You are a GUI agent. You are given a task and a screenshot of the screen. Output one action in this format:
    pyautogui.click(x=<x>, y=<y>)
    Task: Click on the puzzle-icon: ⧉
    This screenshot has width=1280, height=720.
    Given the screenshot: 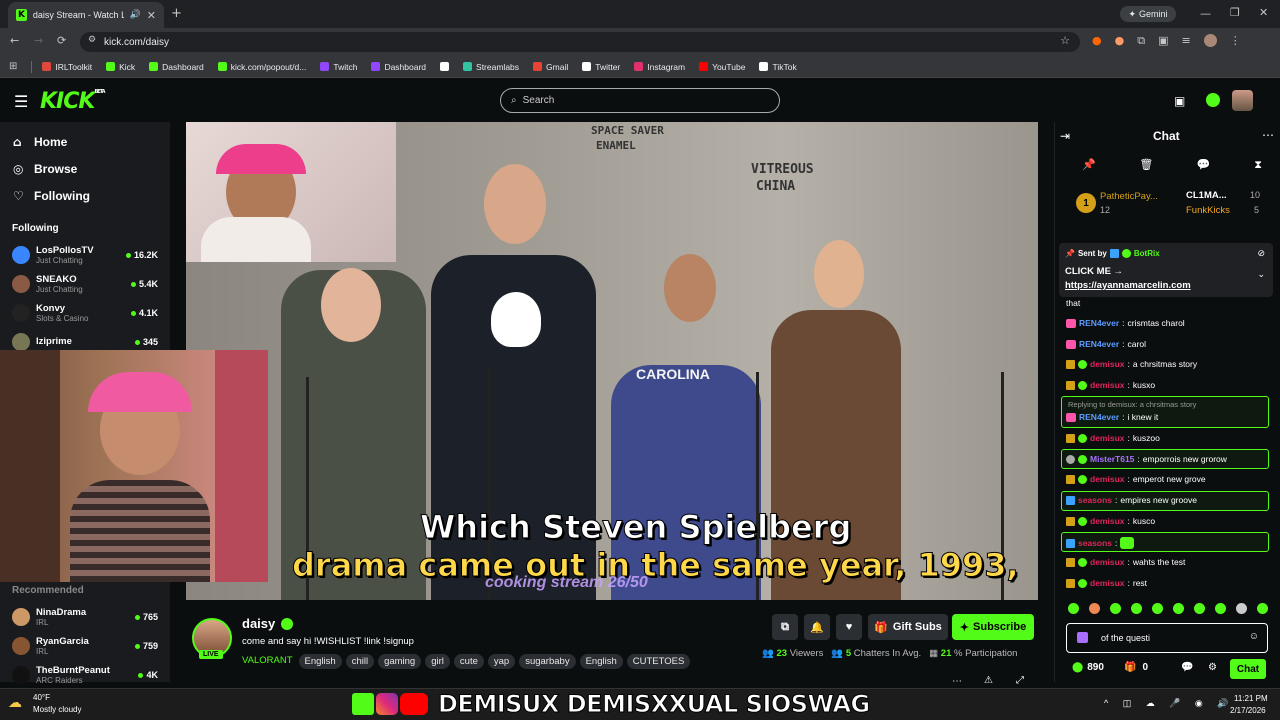 What is the action you would take?
    pyautogui.click(x=1141, y=41)
    